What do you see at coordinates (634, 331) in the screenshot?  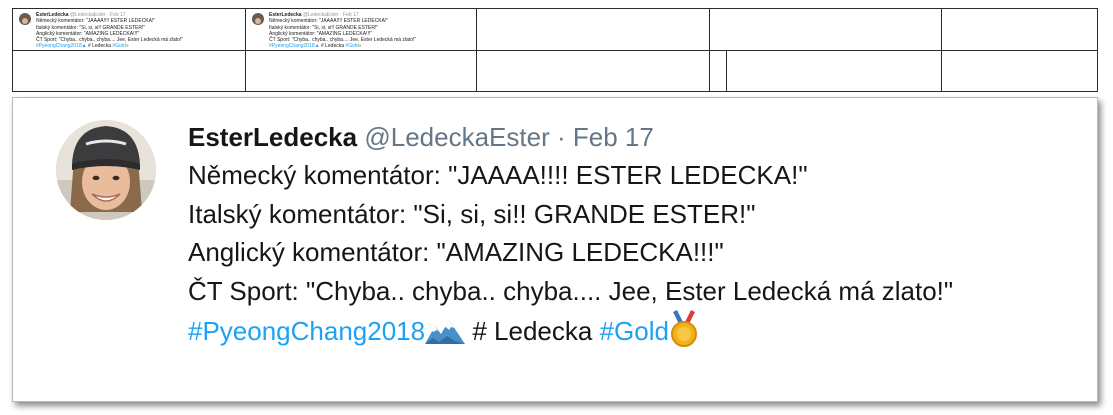 I see `hashtag-gold: #Gold` at bounding box center [634, 331].